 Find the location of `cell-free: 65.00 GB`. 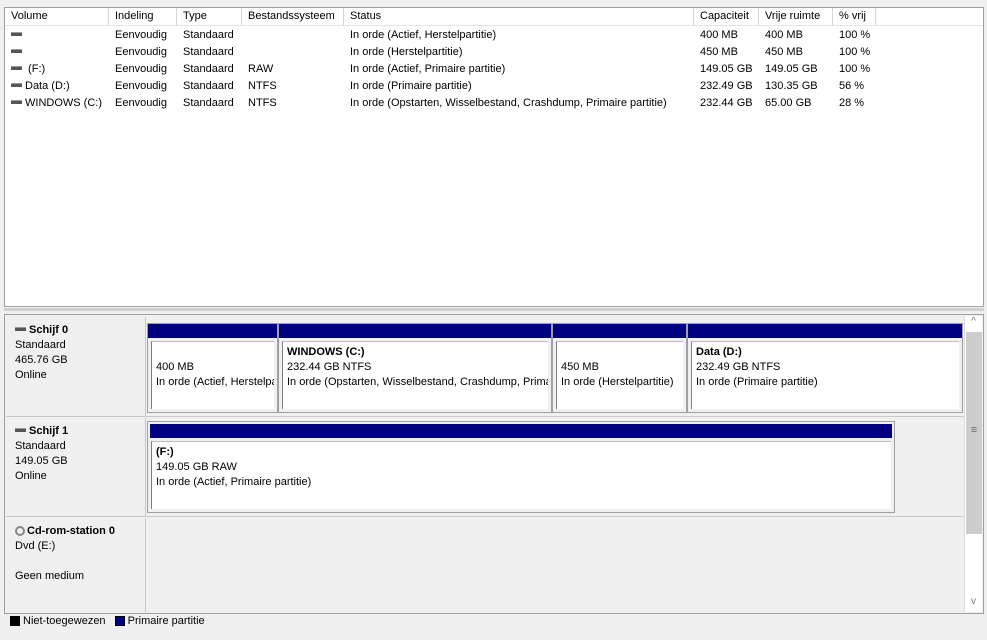

cell-free: 65.00 GB is located at coordinates (785, 103).